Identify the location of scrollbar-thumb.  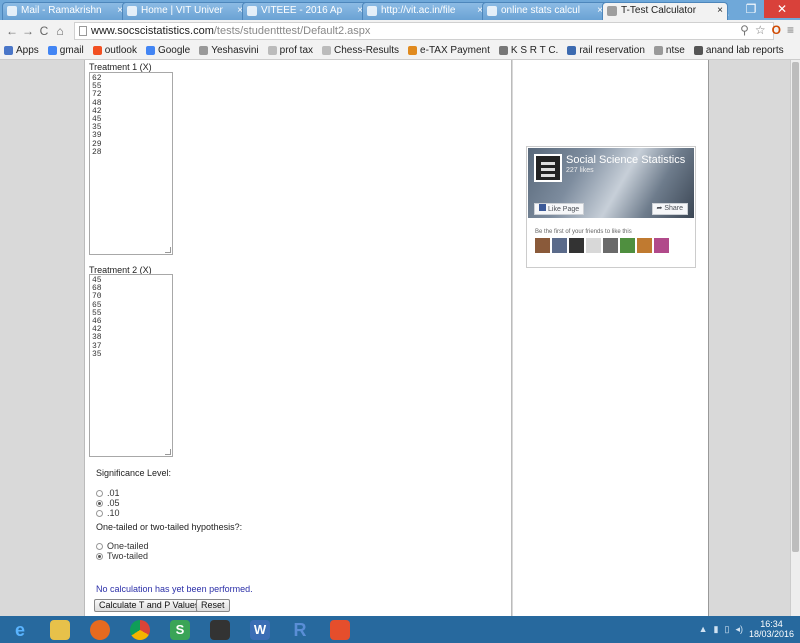
(795, 307).